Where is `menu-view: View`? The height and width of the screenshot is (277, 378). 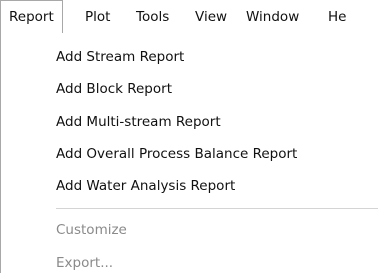 menu-view: View is located at coordinates (211, 17).